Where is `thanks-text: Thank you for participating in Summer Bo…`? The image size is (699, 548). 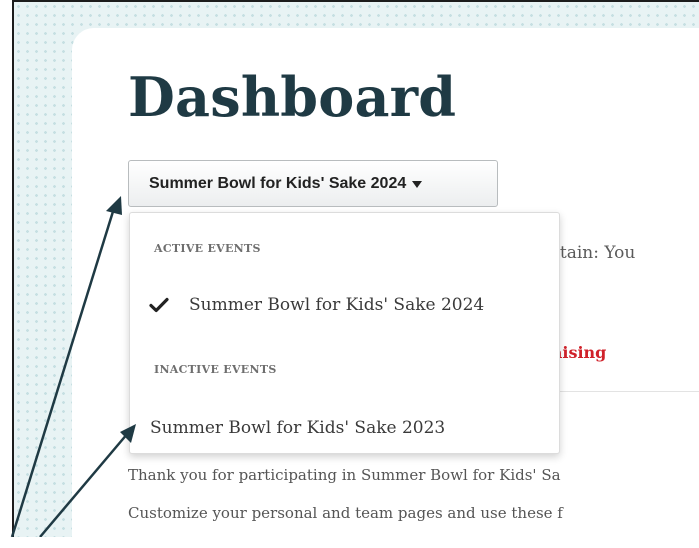
thanks-text: Thank you for participating in Summer Bo… is located at coordinates (344, 475).